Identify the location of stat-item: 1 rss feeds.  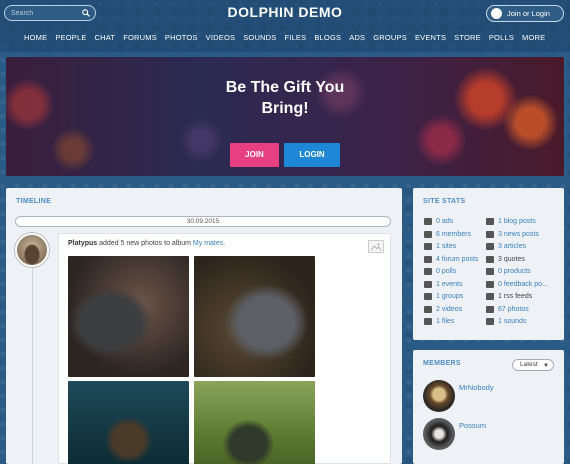
(519, 296).